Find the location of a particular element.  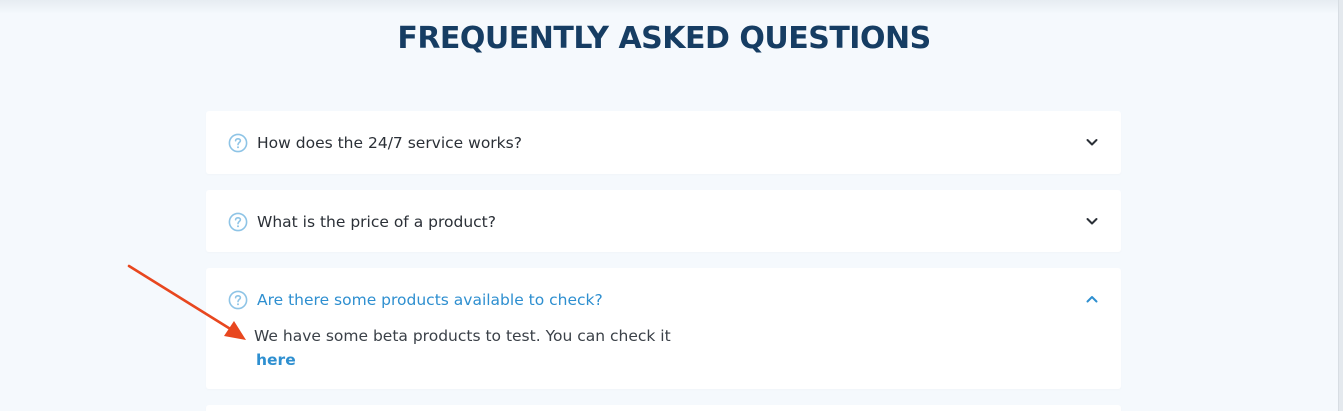

faq-item is located at coordinates (663, 408).